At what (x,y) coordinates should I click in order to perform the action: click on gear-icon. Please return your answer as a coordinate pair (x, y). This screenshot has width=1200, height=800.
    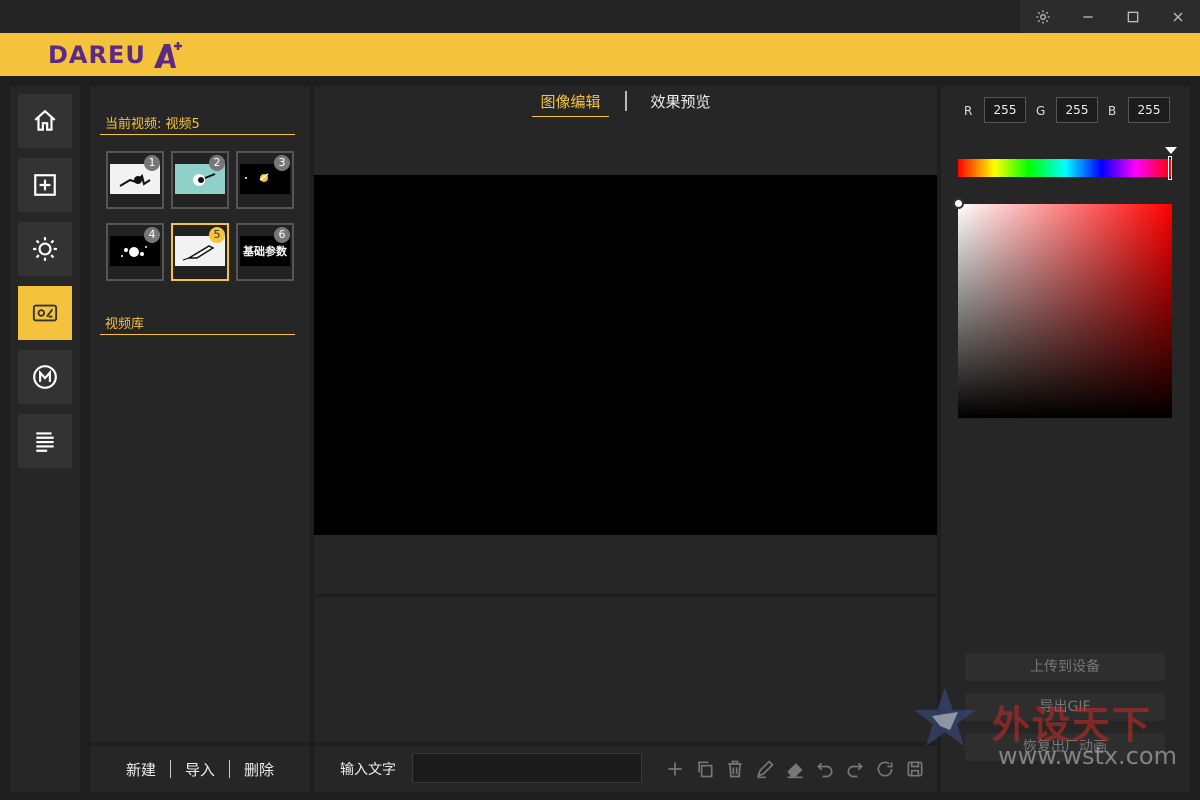
    Looking at the image, I should click on (1042, 16).